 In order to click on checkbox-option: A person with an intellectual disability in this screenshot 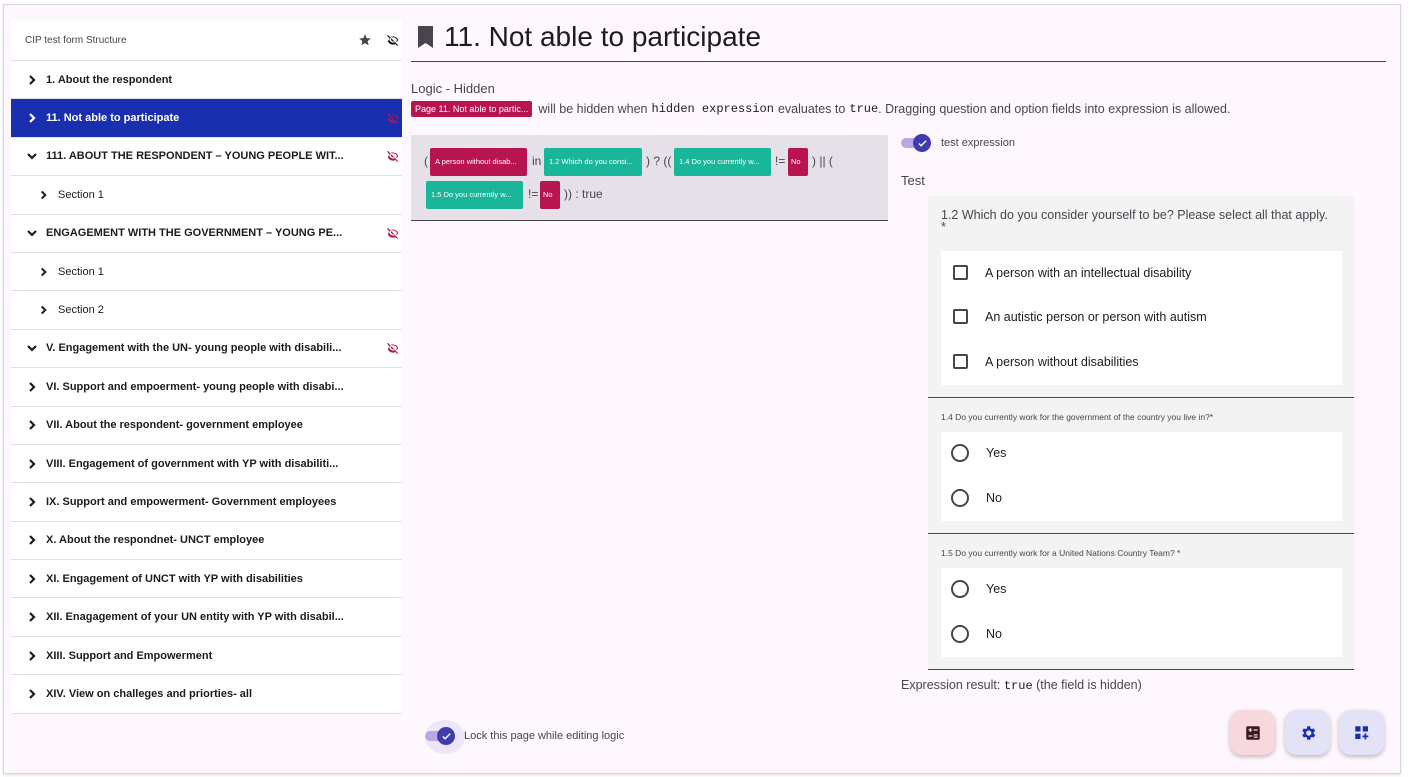, I will do `click(1066, 272)`.